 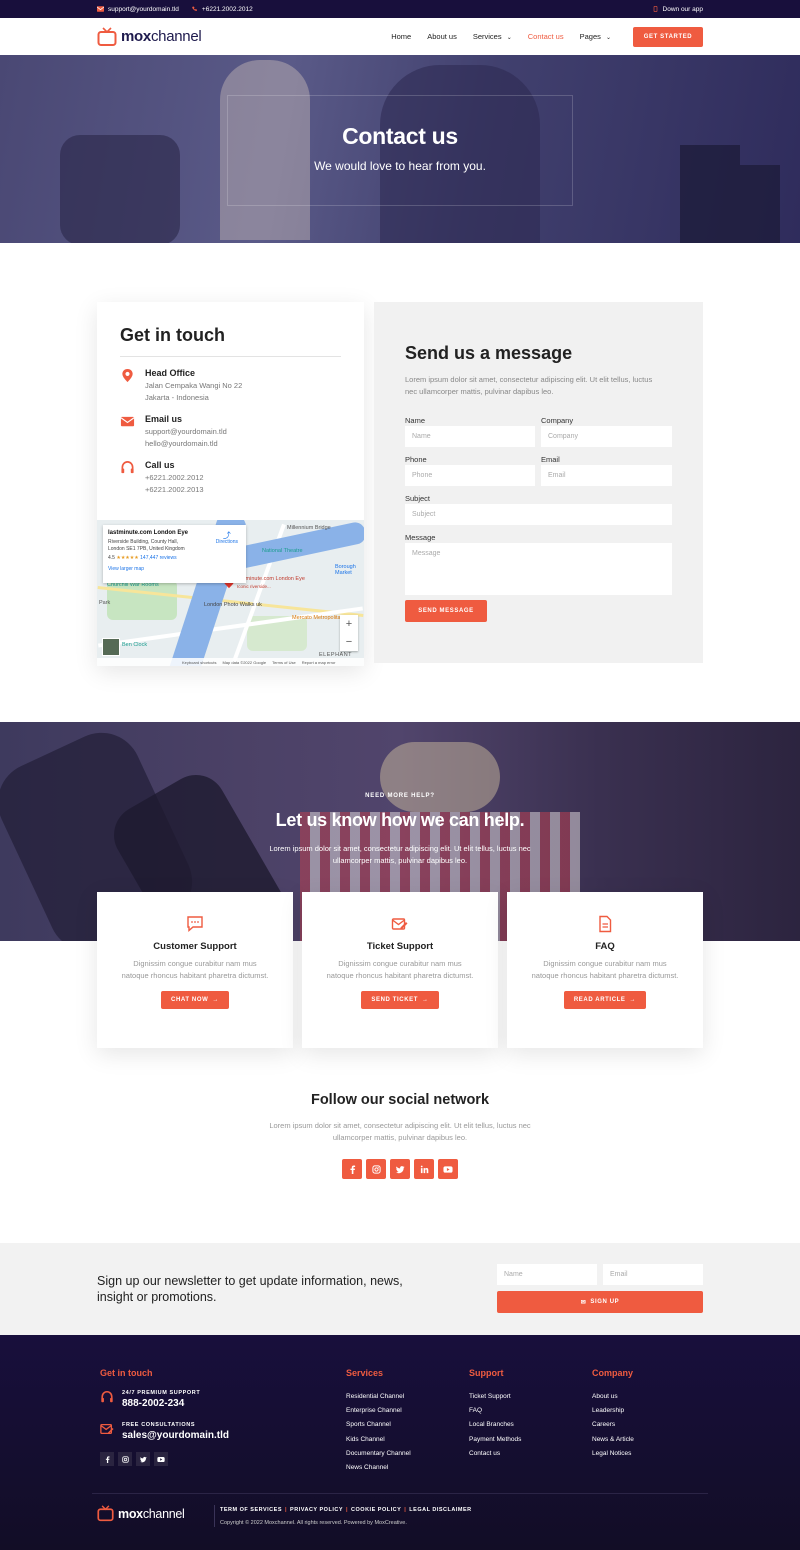 I want to click on footer-link: Kids Channel, so click(x=378, y=1440).